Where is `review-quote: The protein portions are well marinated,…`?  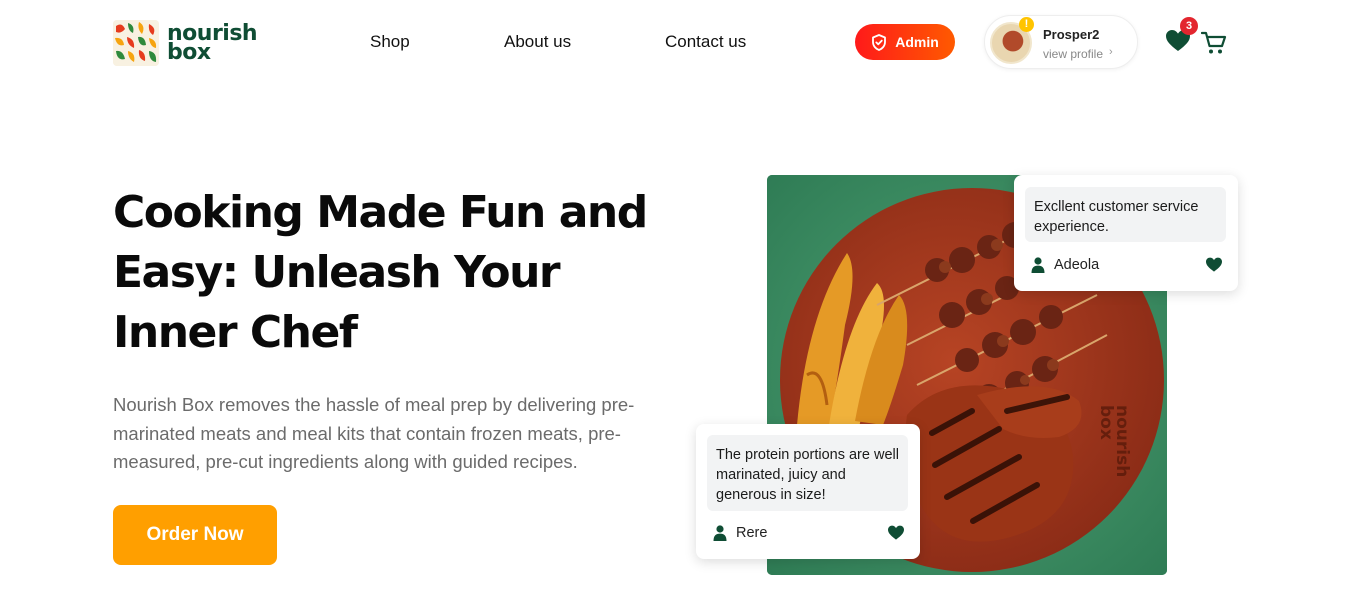 review-quote: The protein portions are well marinated,… is located at coordinates (807, 473).